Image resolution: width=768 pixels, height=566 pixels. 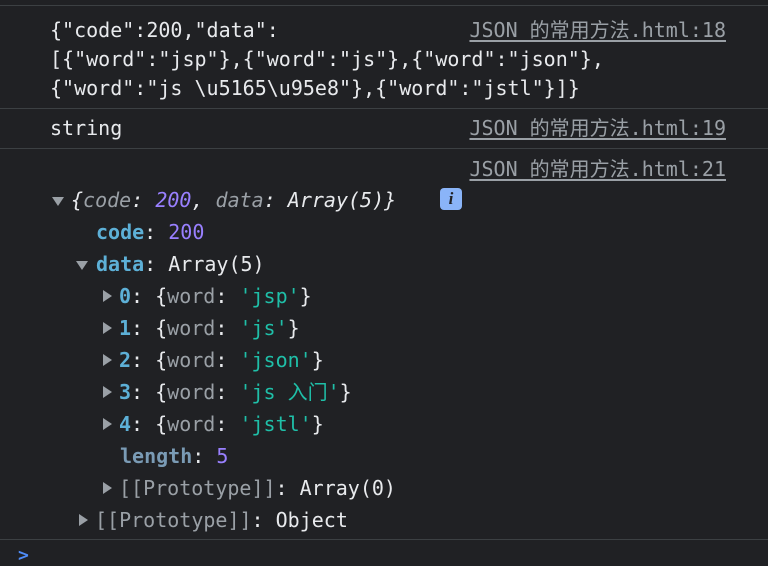 What do you see at coordinates (86, 128) in the screenshot?
I see `log-type-text: string` at bounding box center [86, 128].